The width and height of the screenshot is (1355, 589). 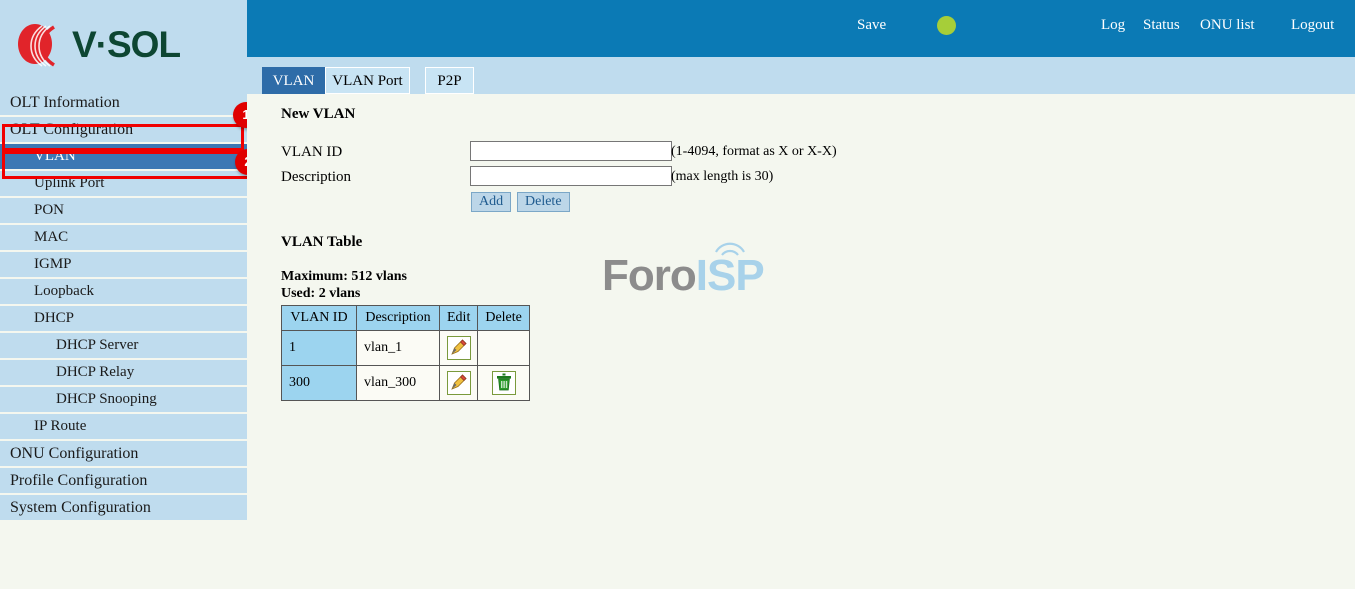 I want to click on logout-link: Logout, so click(x=1312, y=25).